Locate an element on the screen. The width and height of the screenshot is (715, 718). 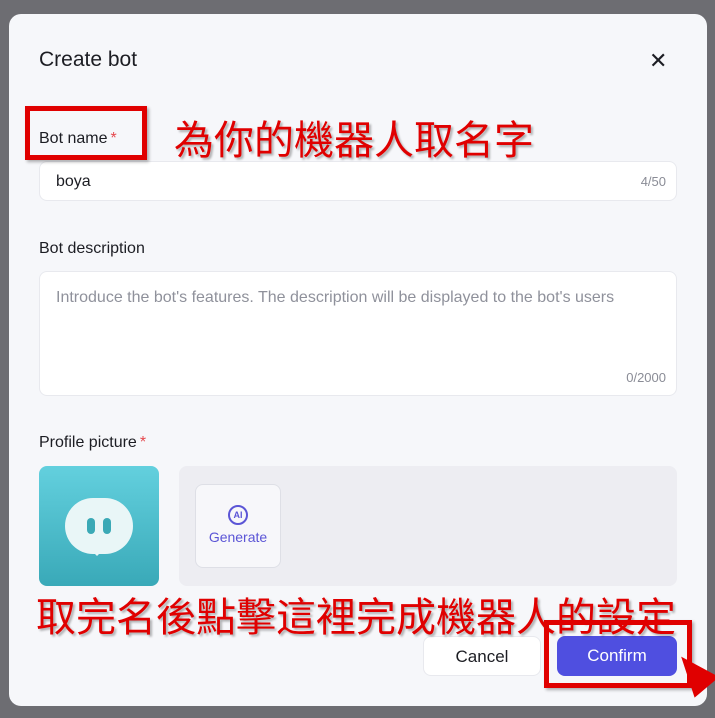
ai-icon: AI is located at coordinates (238, 515).